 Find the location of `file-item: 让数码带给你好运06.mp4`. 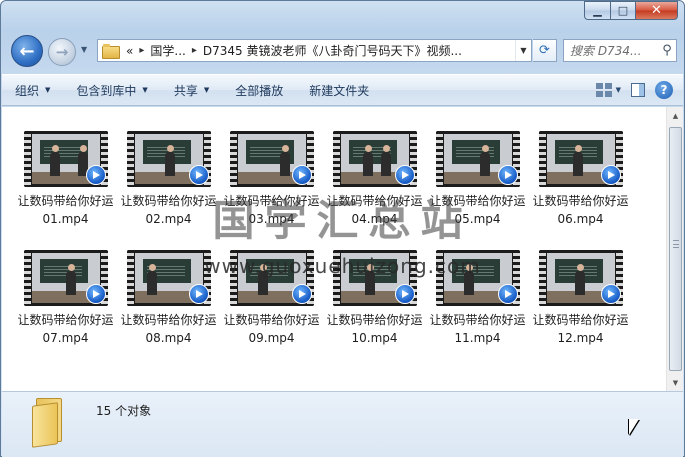

file-item: 让数码带给你好运06.mp4 is located at coordinates (580, 179).